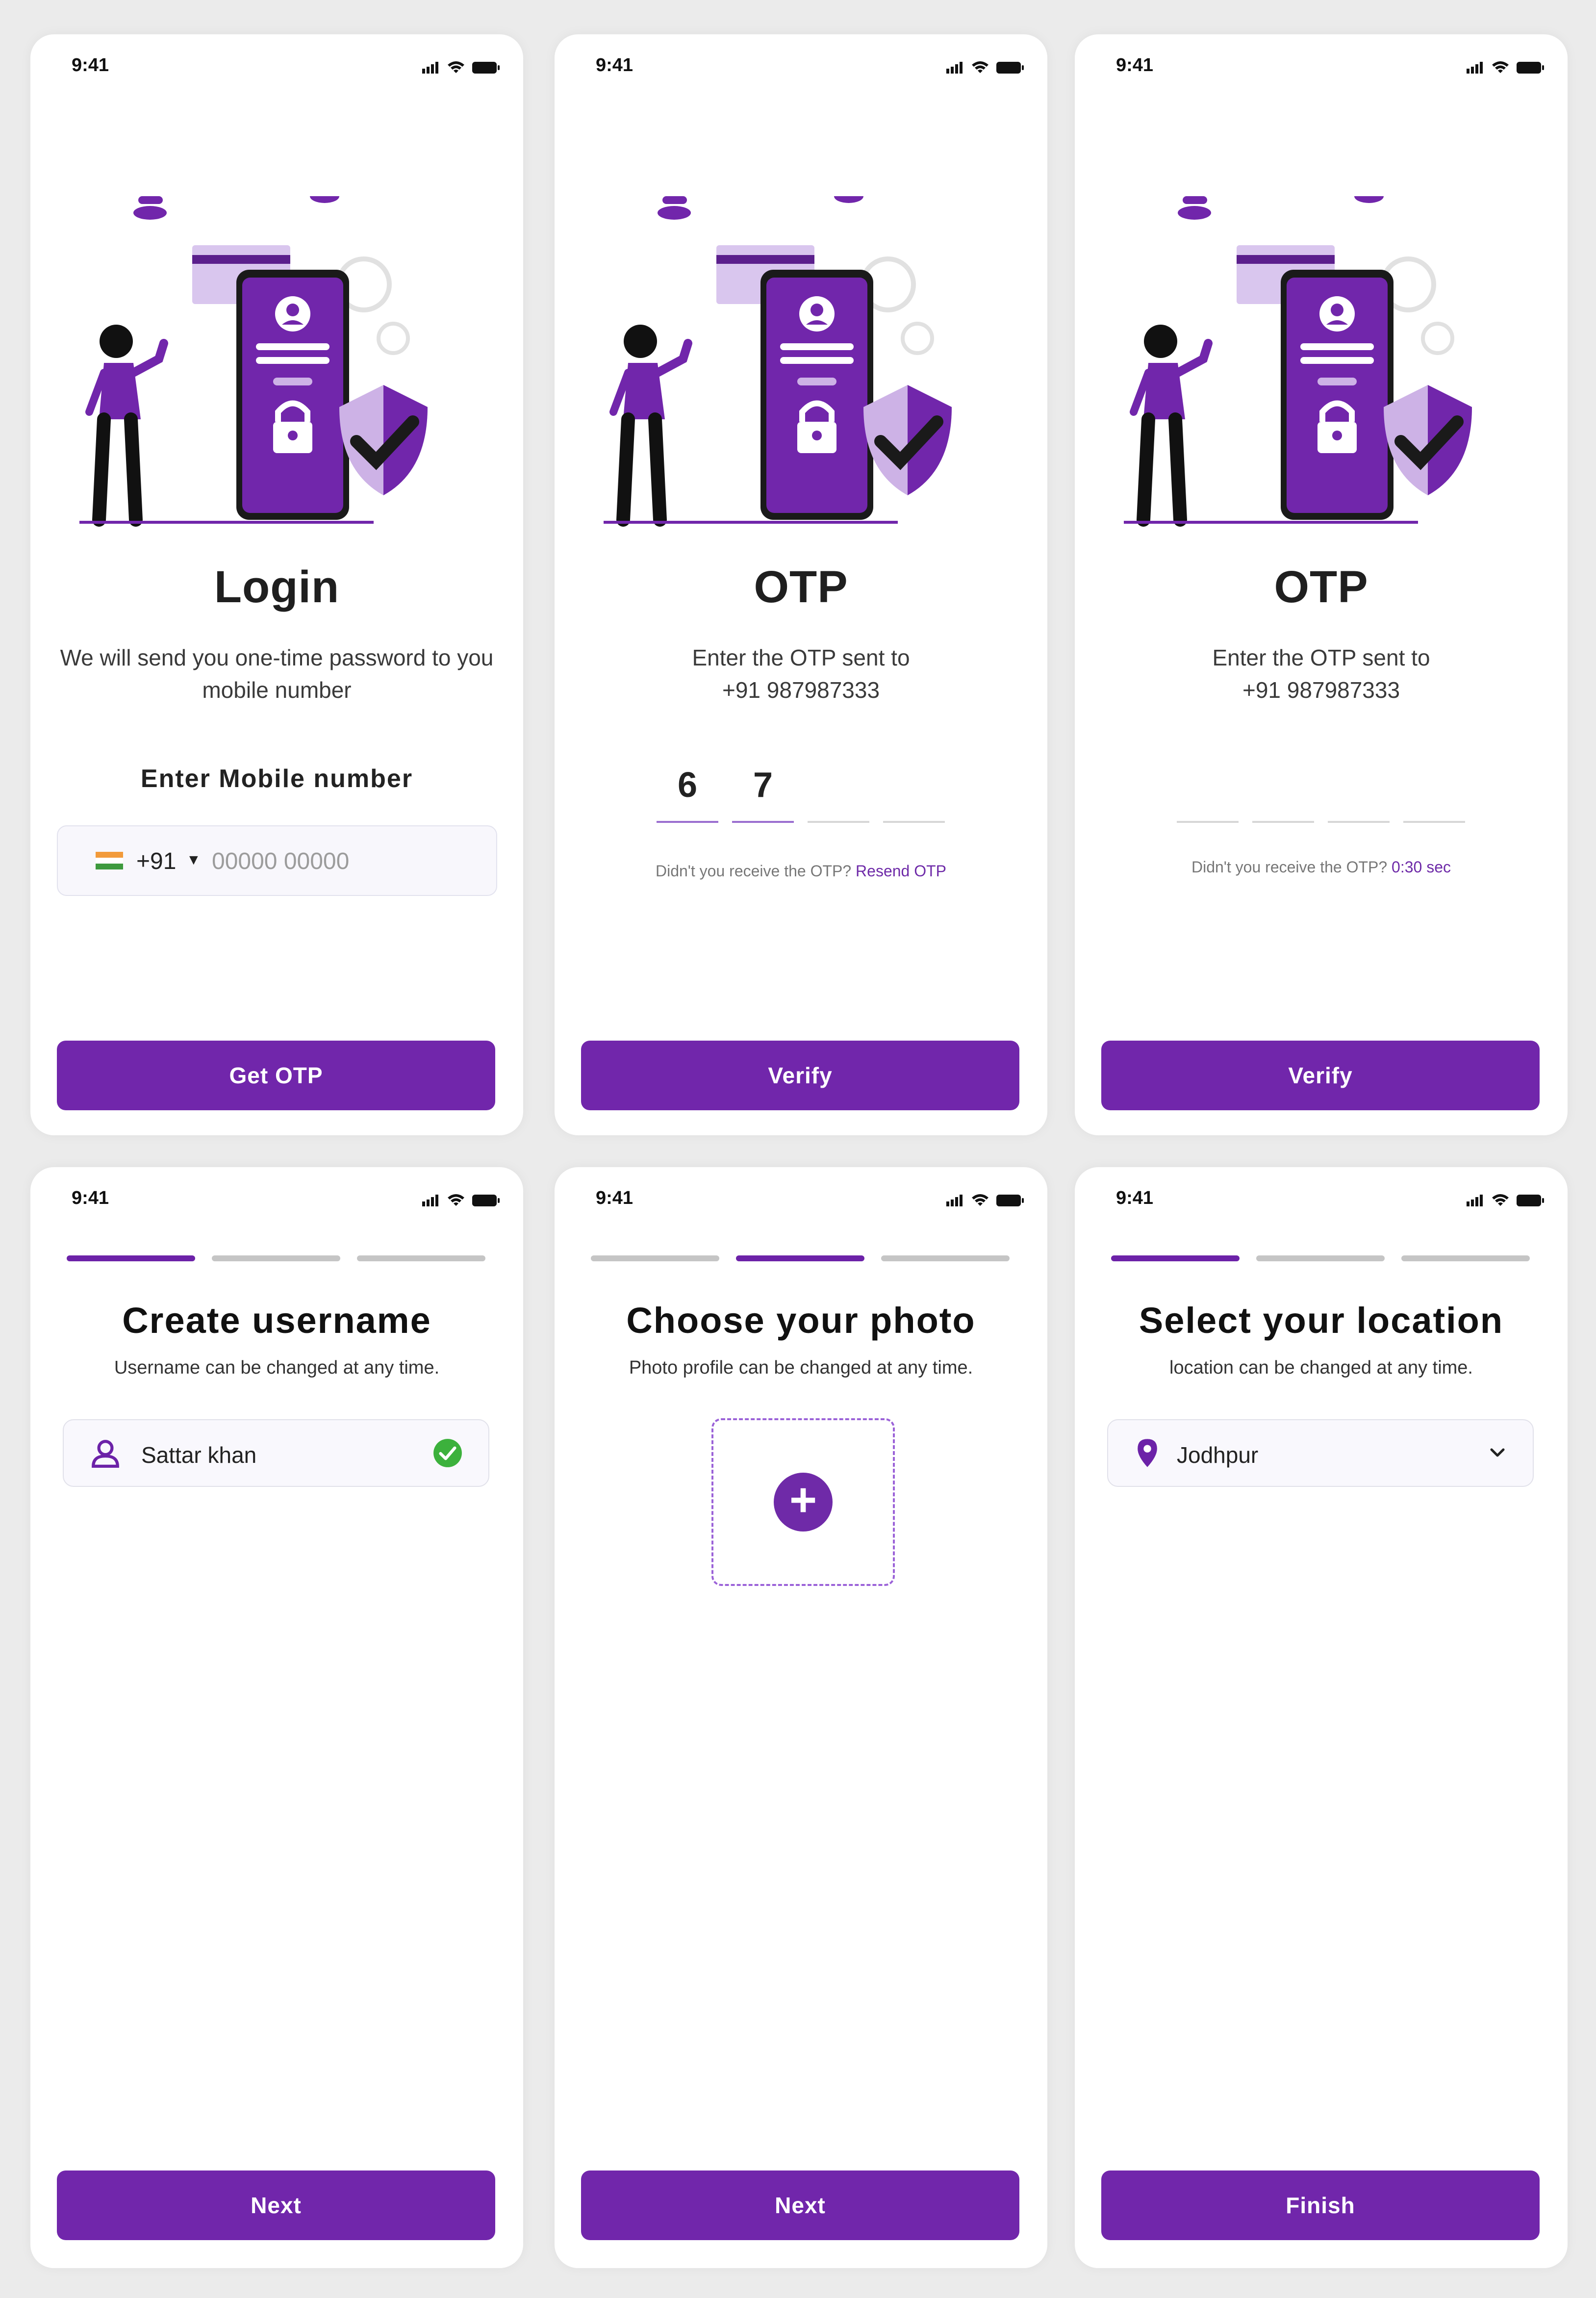 Image resolution: width=1596 pixels, height=2298 pixels. Describe the element at coordinates (276, 1076) in the screenshot. I see `get-otp-button: Get OTP` at that location.